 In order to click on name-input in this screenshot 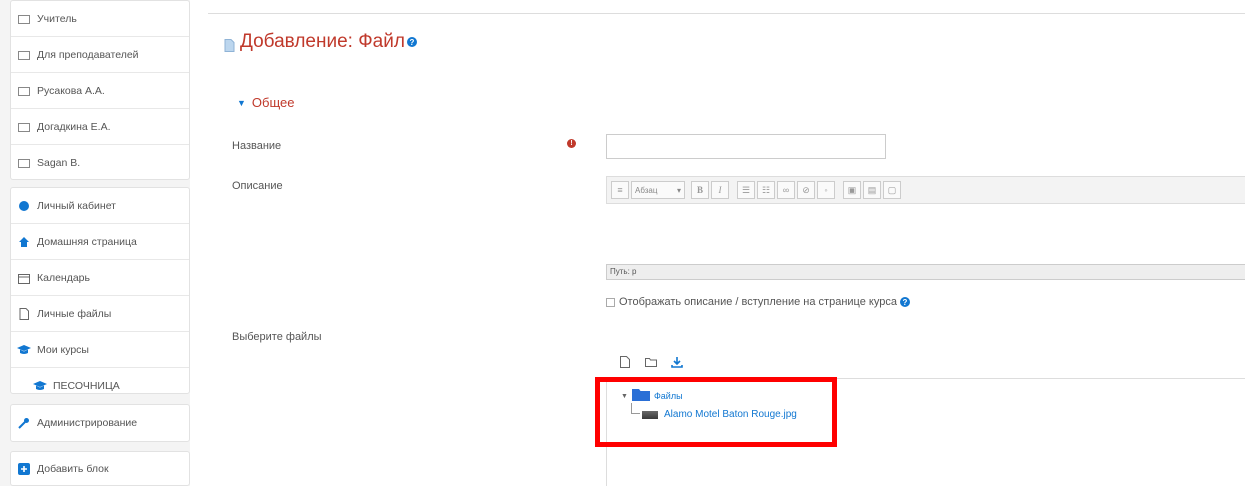, I will do `click(746, 146)`.